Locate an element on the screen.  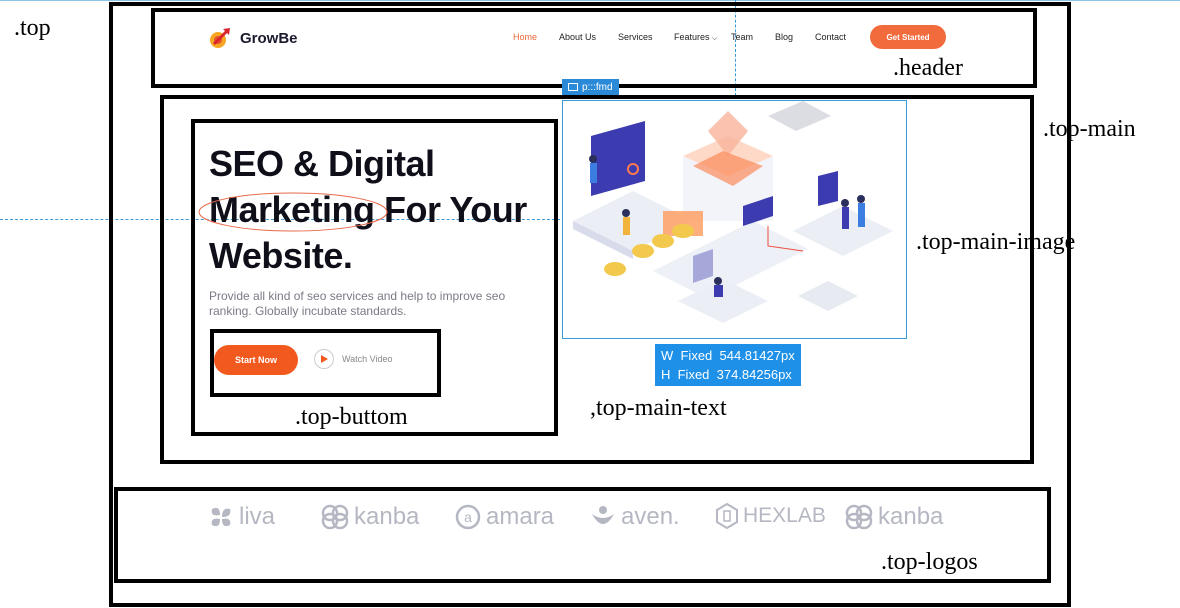
hero-title-line3: Website. is located at coordinates (281, 255).